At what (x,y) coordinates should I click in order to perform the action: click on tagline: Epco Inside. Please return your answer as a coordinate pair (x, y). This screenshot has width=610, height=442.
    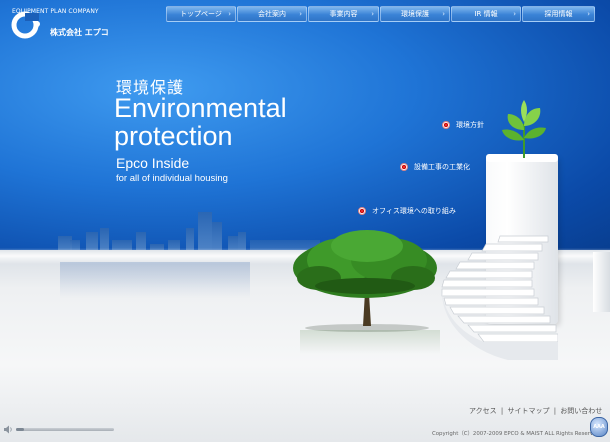
    Looking at the image, I should click on (153, 163).